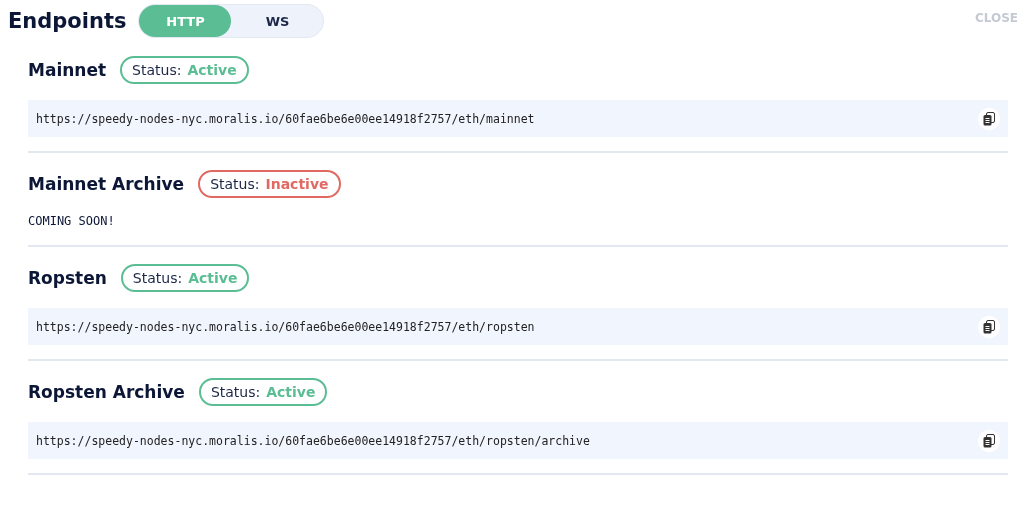 This screenshot has width=1024, height=505. Describe the element at coordinates (67, 70) in the screenshot. I see `endpoint-name: Mainnet` at that location.